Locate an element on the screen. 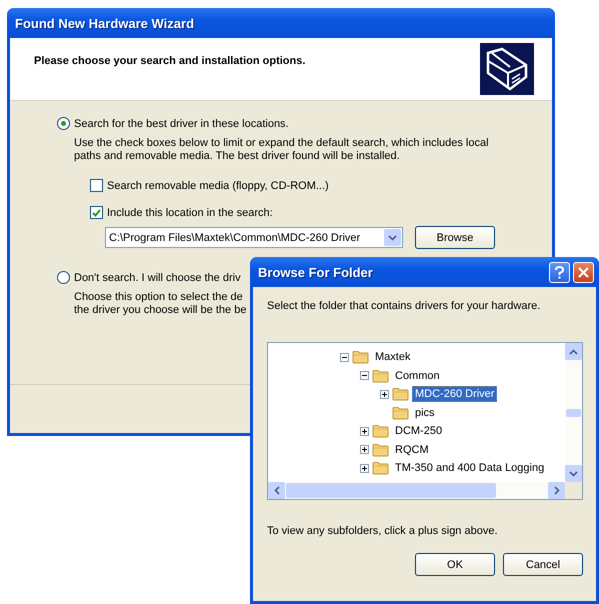 This screenshot has height=604, width=599. description-line: paths and removable media. The best driver found will be installed. is located at coordinates (237, 156).